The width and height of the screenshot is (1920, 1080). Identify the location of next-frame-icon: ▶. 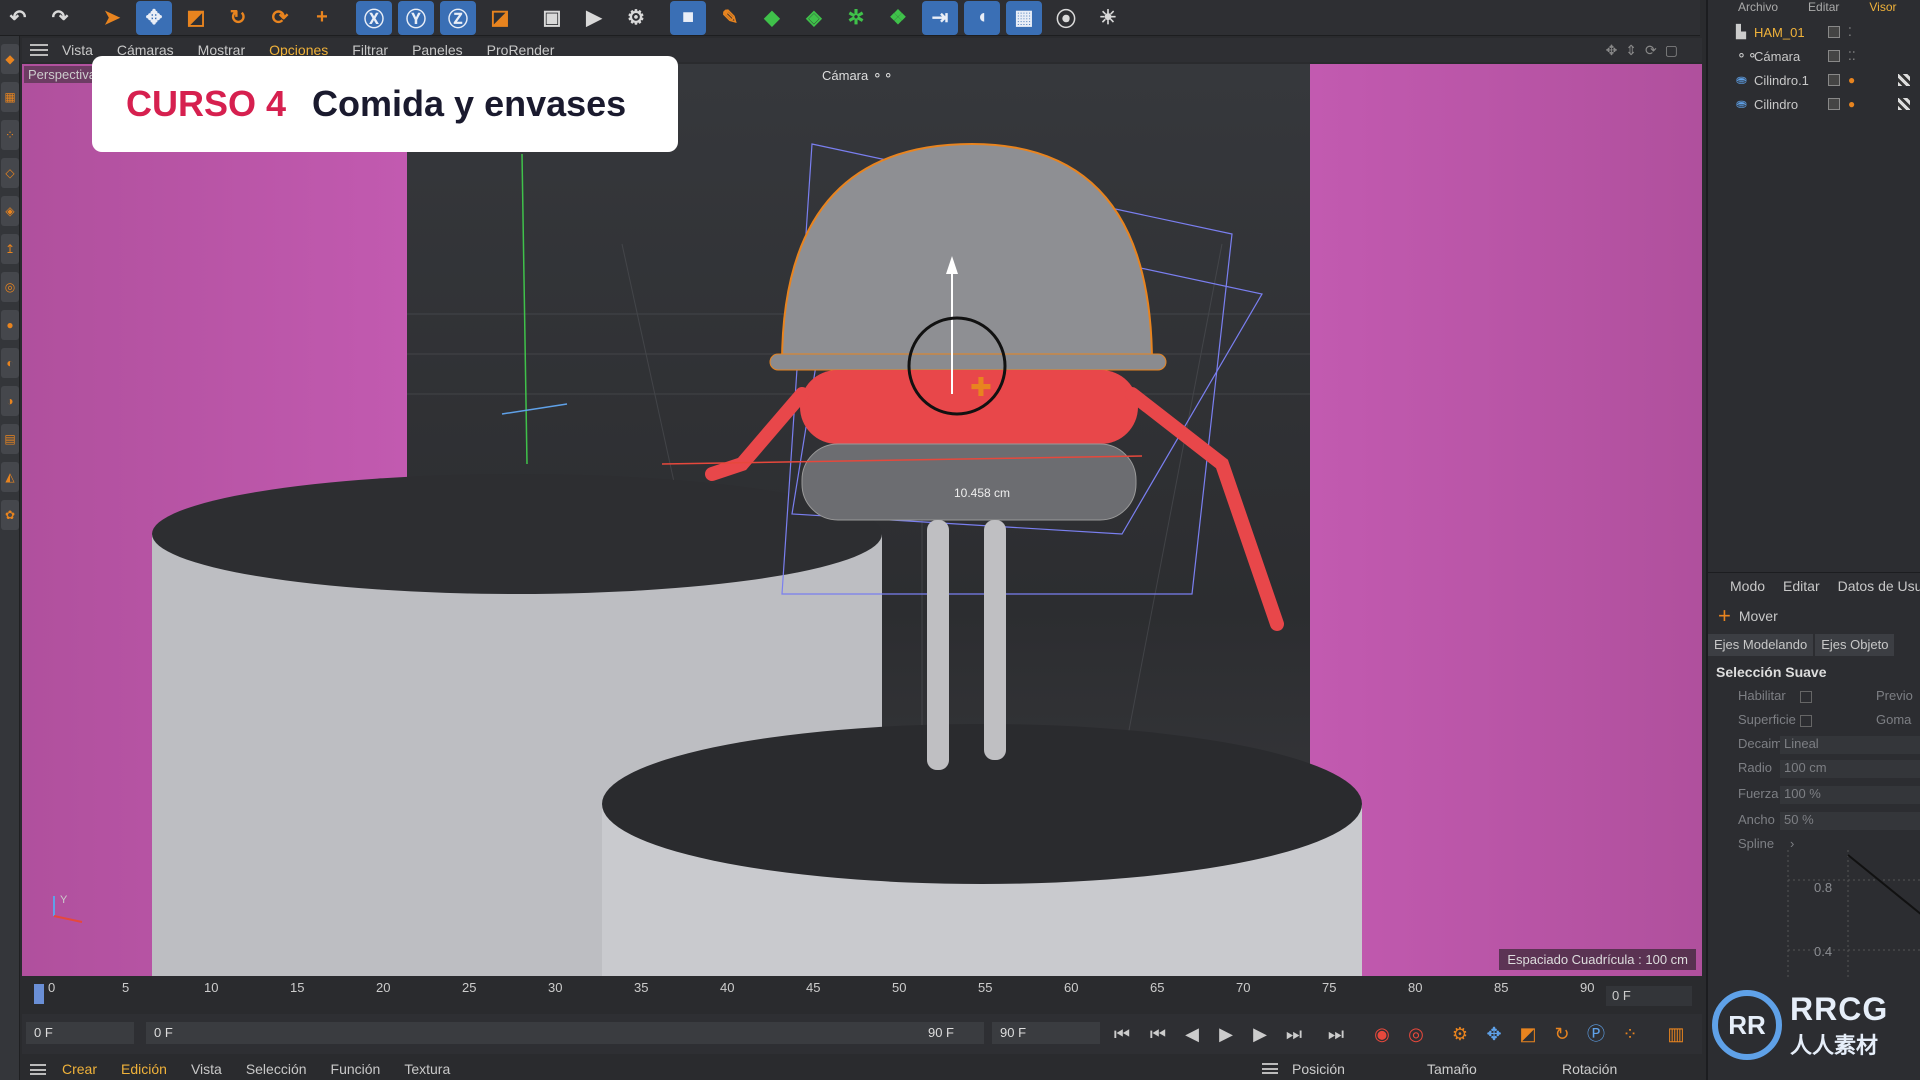
(1260, 1034).